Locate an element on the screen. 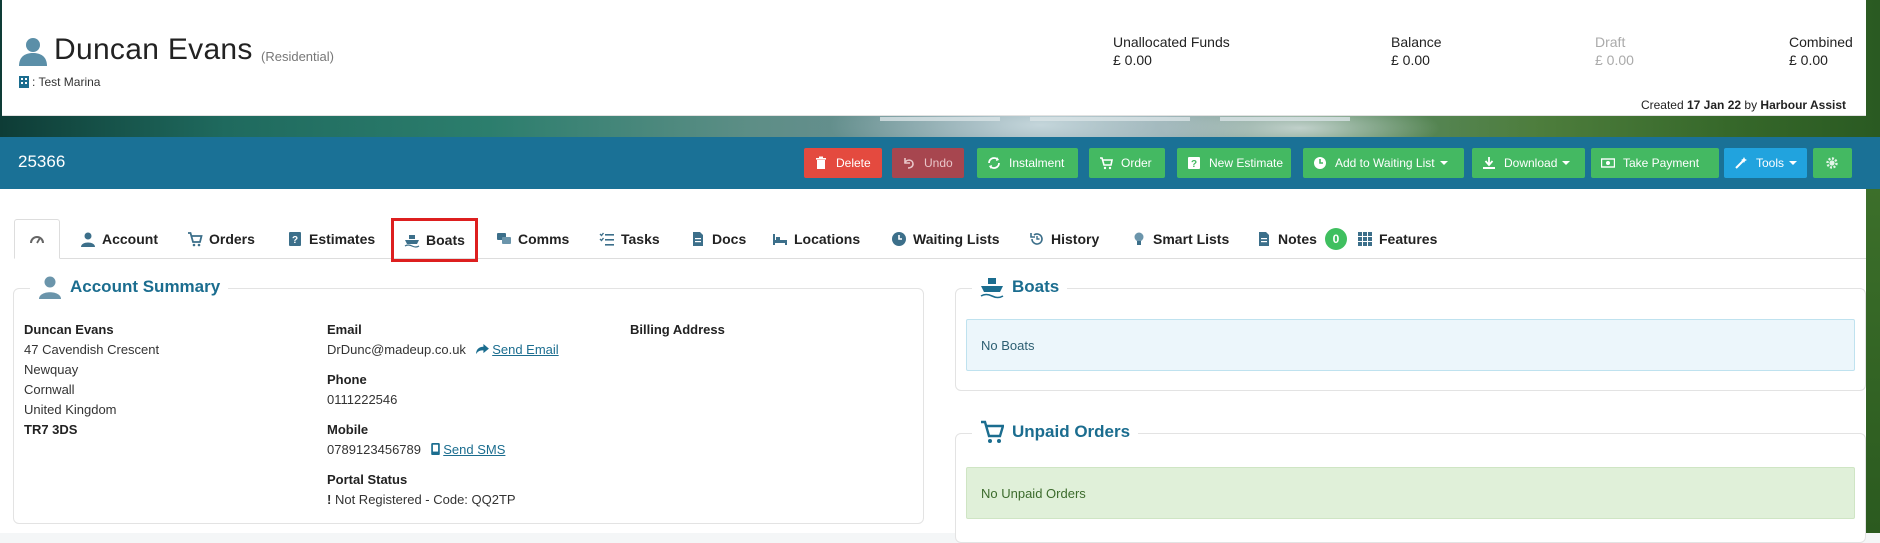  user-icon is located at coordinates (33, 52).